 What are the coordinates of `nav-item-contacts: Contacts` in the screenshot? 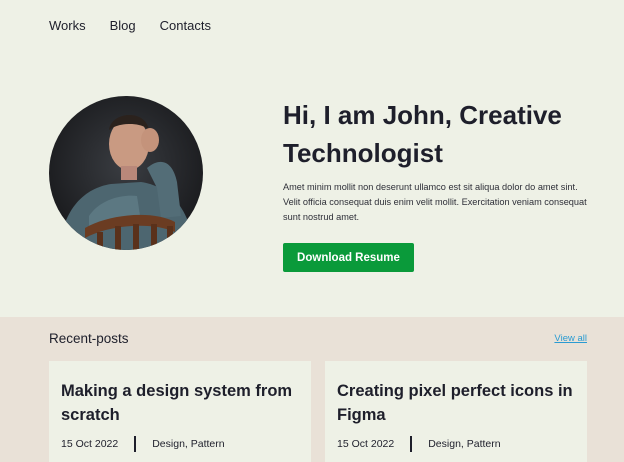 It's located at (185, 25).